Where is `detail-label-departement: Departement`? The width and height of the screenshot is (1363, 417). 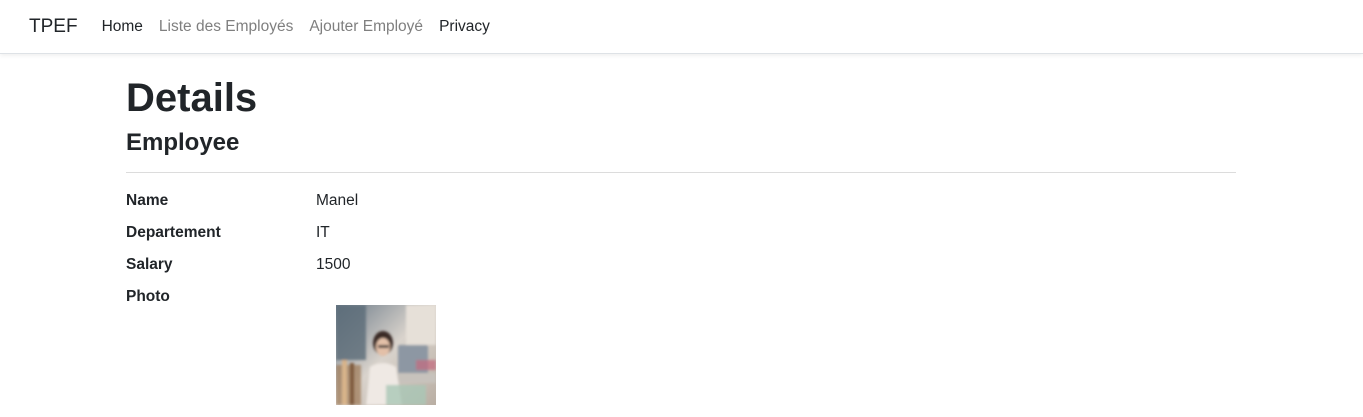
detail-label-departement: Departement is located at coordinates (173, 232).